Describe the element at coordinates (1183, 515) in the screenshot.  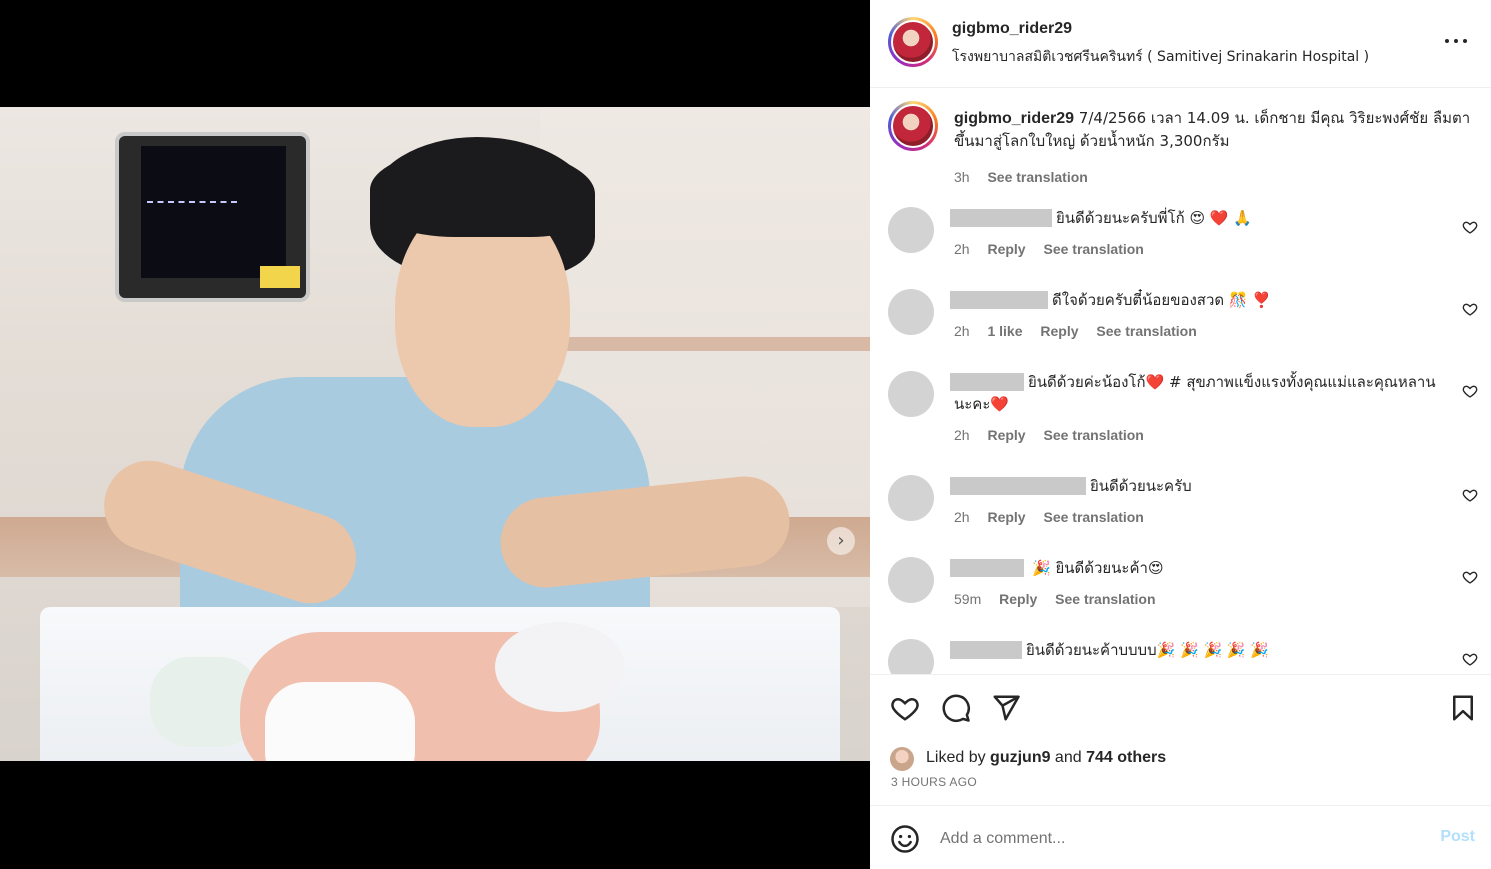
I see `comment-item: ยินดีด้วยนะครับ 2h Reply See translation` at that location.